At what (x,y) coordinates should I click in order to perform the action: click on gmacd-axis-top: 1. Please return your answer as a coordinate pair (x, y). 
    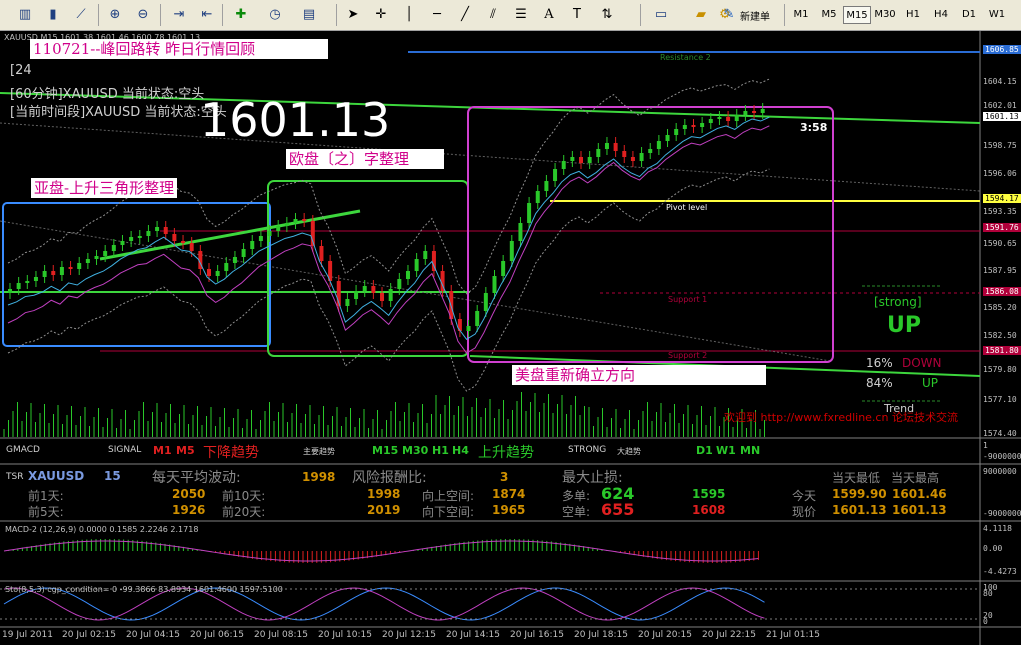
    Looking at the image, I should click on (985, 445).